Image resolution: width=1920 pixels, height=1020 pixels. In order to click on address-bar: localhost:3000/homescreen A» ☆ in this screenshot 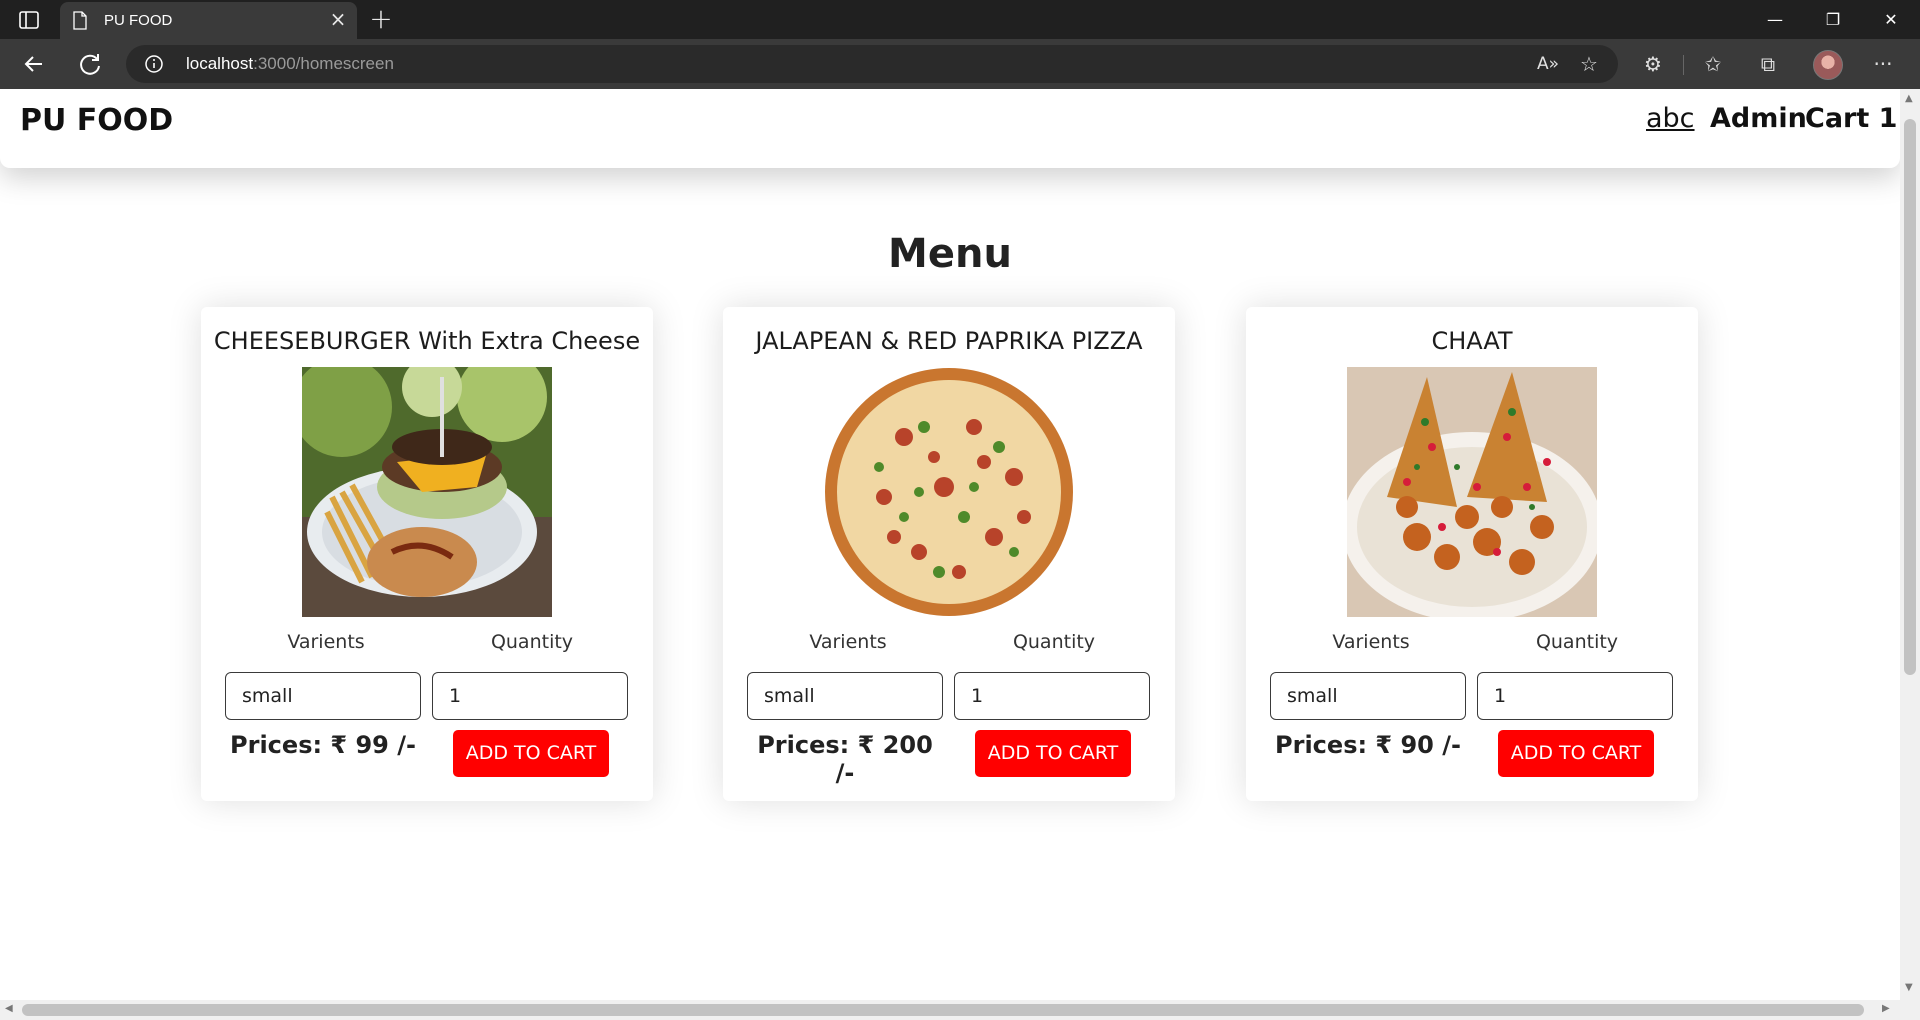, I will do `click(872, 64)`.